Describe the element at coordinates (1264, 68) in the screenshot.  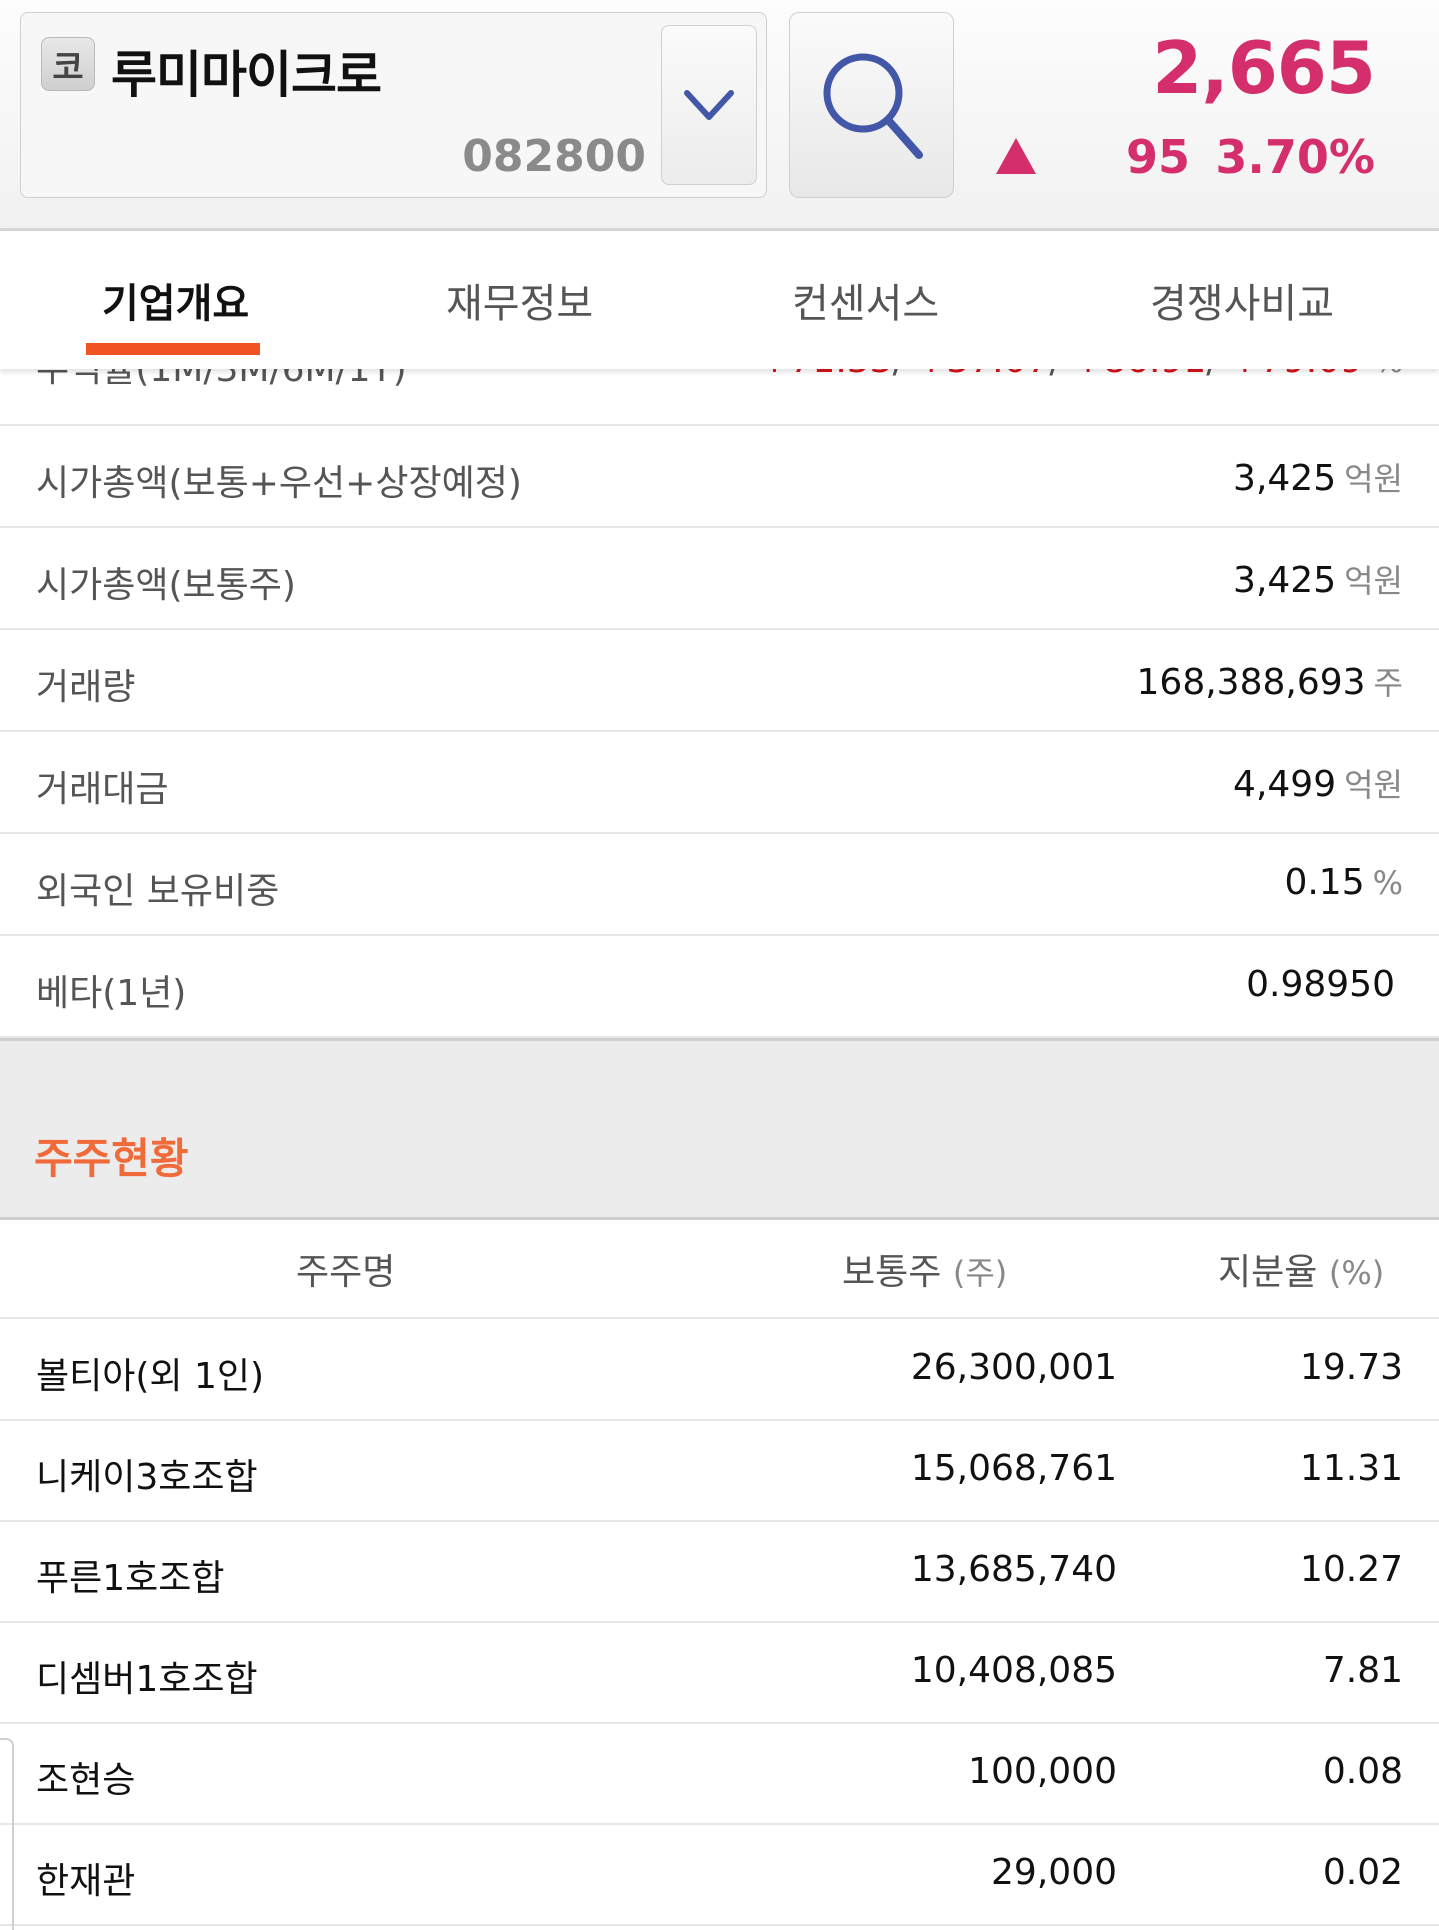
I see `current-price: 2,665` at that location.